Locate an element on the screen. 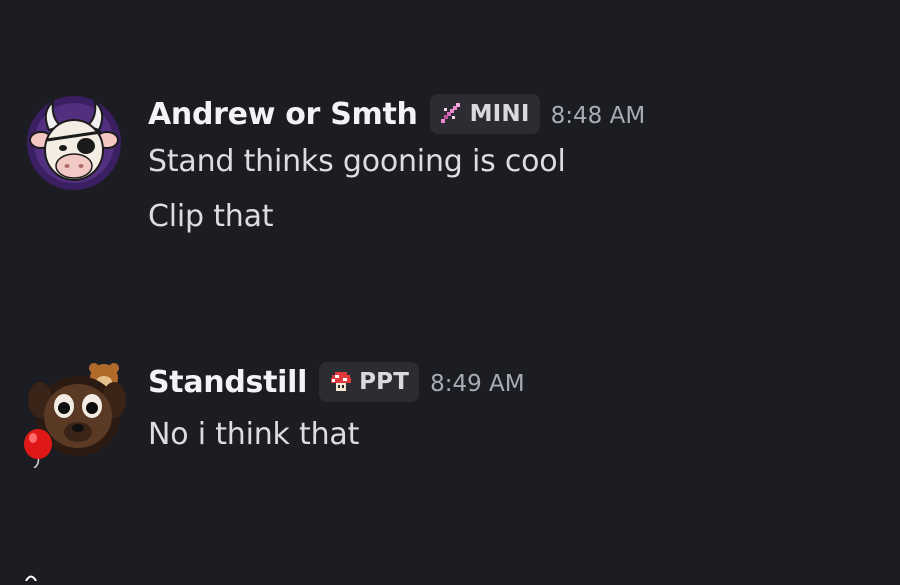 This screenshot has width=900, height=585. message-text: Stand thinks gooning is cool is located at coordinates (357, 161).